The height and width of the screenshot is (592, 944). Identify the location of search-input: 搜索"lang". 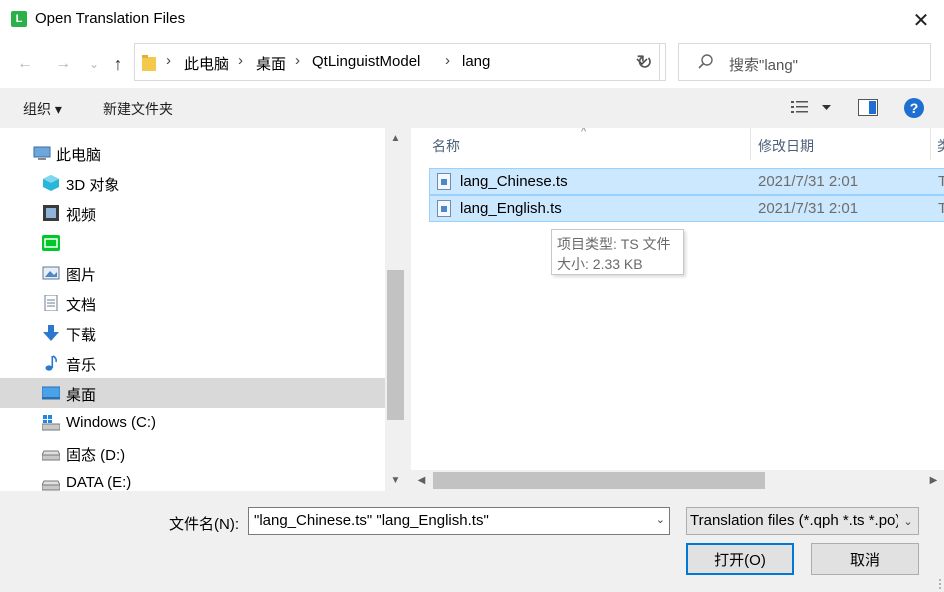
(763, 64).